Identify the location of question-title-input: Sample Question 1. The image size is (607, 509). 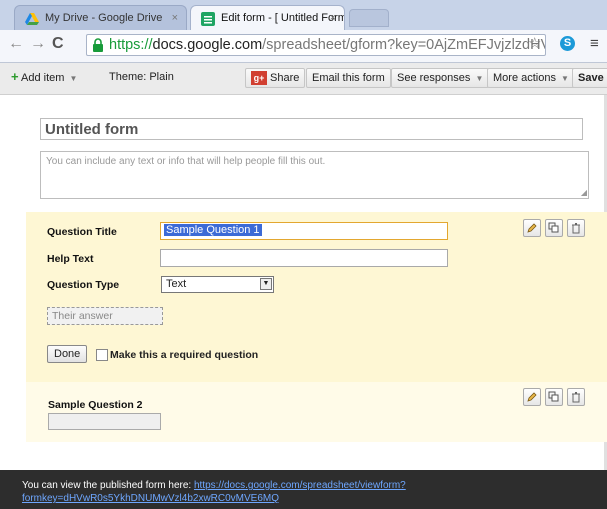
(304, 231).